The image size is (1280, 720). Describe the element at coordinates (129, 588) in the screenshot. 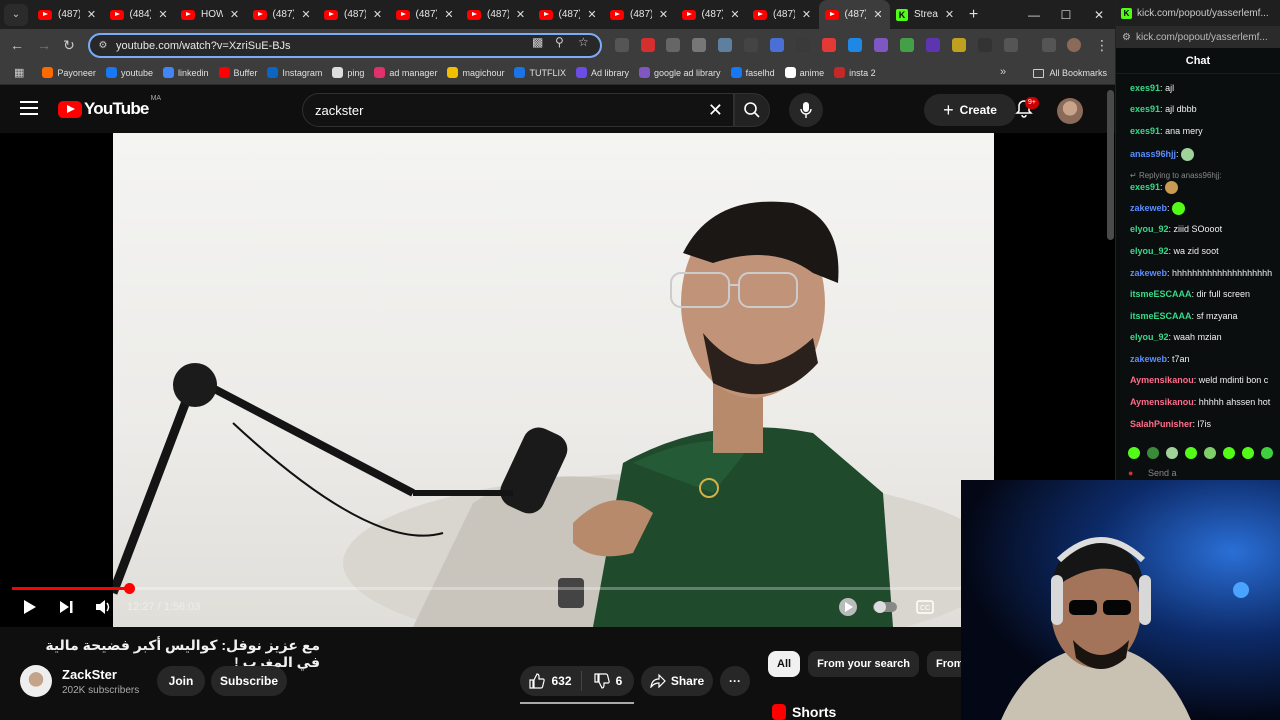

I see `scrubber-handle` at that location.